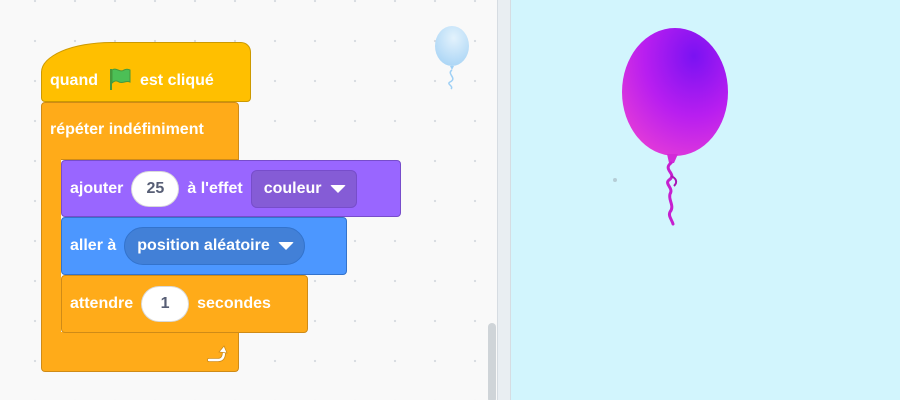 Image resolution: width=900 pixels, height=400 pixels. I want to click on loop-arrow-icon, so click(217, 356).